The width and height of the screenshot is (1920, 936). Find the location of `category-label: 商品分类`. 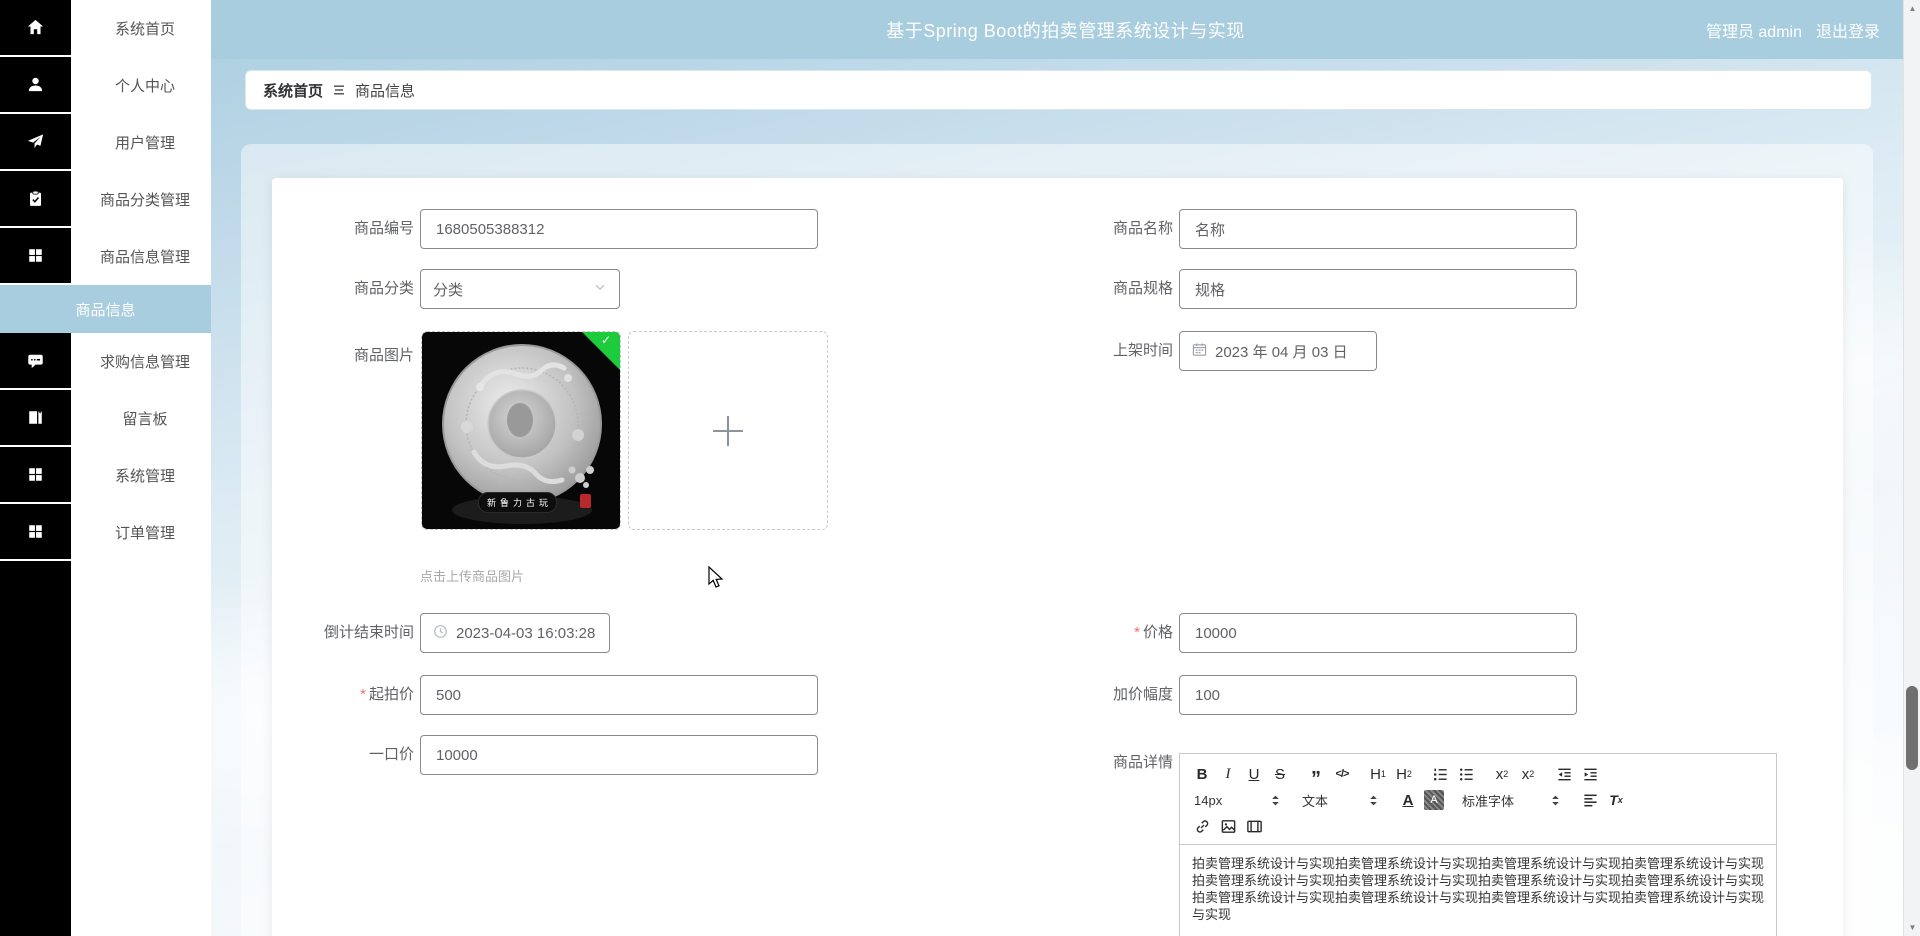

category-label: 商品分类 is located at coordinates (383, 288).